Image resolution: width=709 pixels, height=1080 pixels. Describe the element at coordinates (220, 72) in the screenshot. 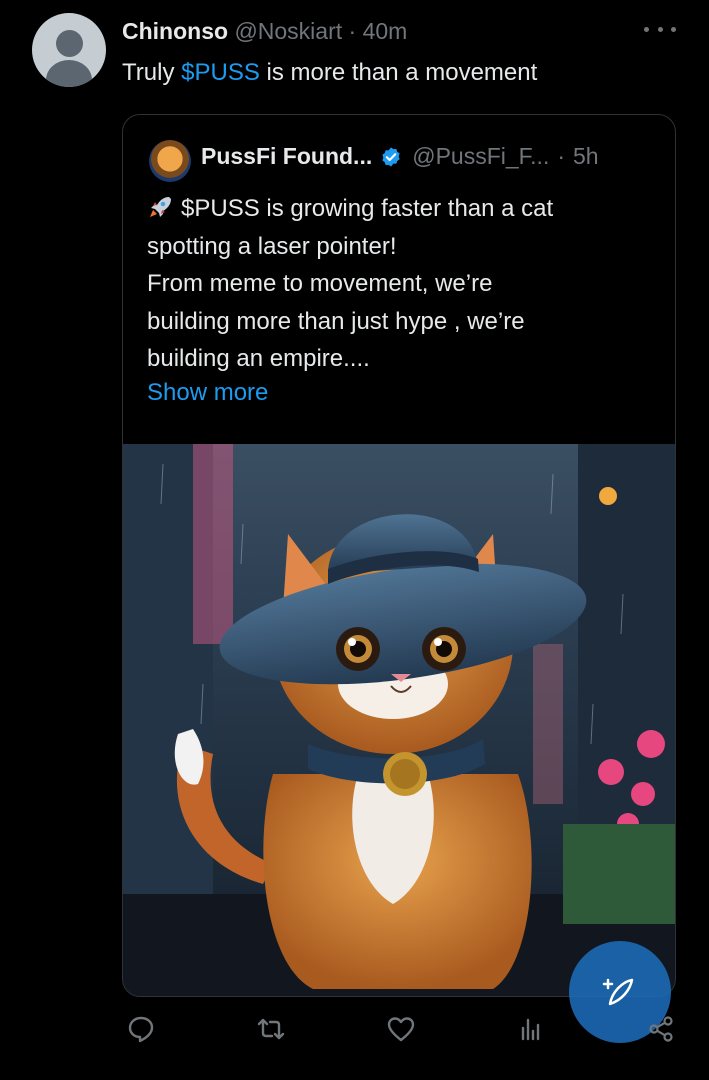

I see `cashtag-link: $PUSS` at that location.